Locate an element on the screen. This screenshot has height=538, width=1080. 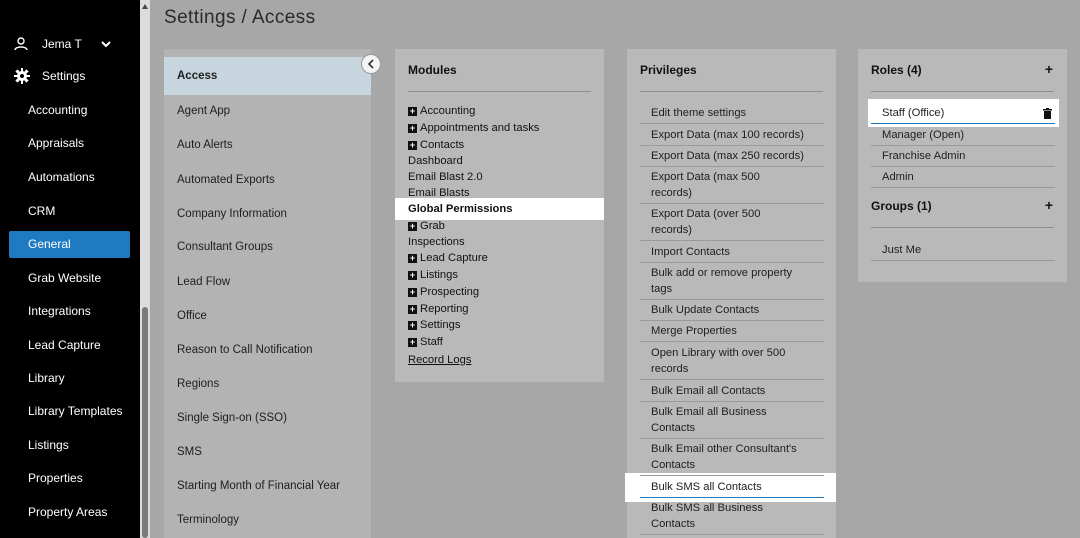
privilege-item: Export Data (max 250 records) is located at coordinates (732, 157).